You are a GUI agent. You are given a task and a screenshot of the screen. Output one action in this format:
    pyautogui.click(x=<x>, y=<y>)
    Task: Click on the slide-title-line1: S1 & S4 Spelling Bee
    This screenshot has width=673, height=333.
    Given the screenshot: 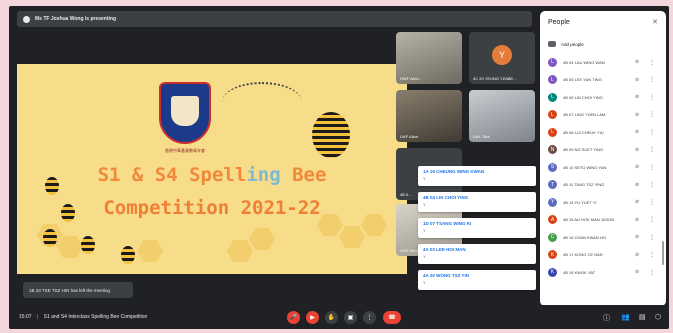 What is the action you would take?
    pyautogui.click(x=212, y=175)
    